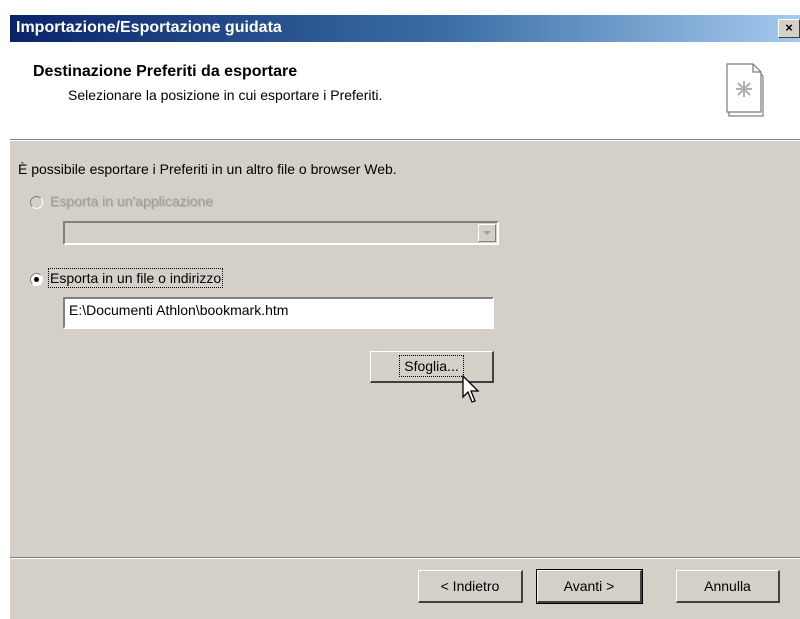  I want to click on mouse-cursor-icon, so click(471, 389).